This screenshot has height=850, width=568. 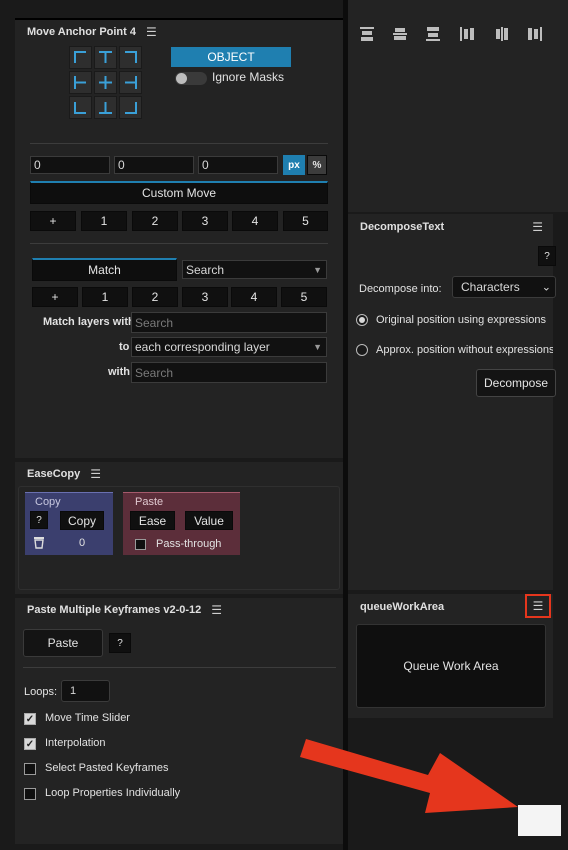 What do you see at coordinates (450, 227) in the screenshot?
I see `panel-header: DecomposeText ☰` at bounding box center [450, 227].